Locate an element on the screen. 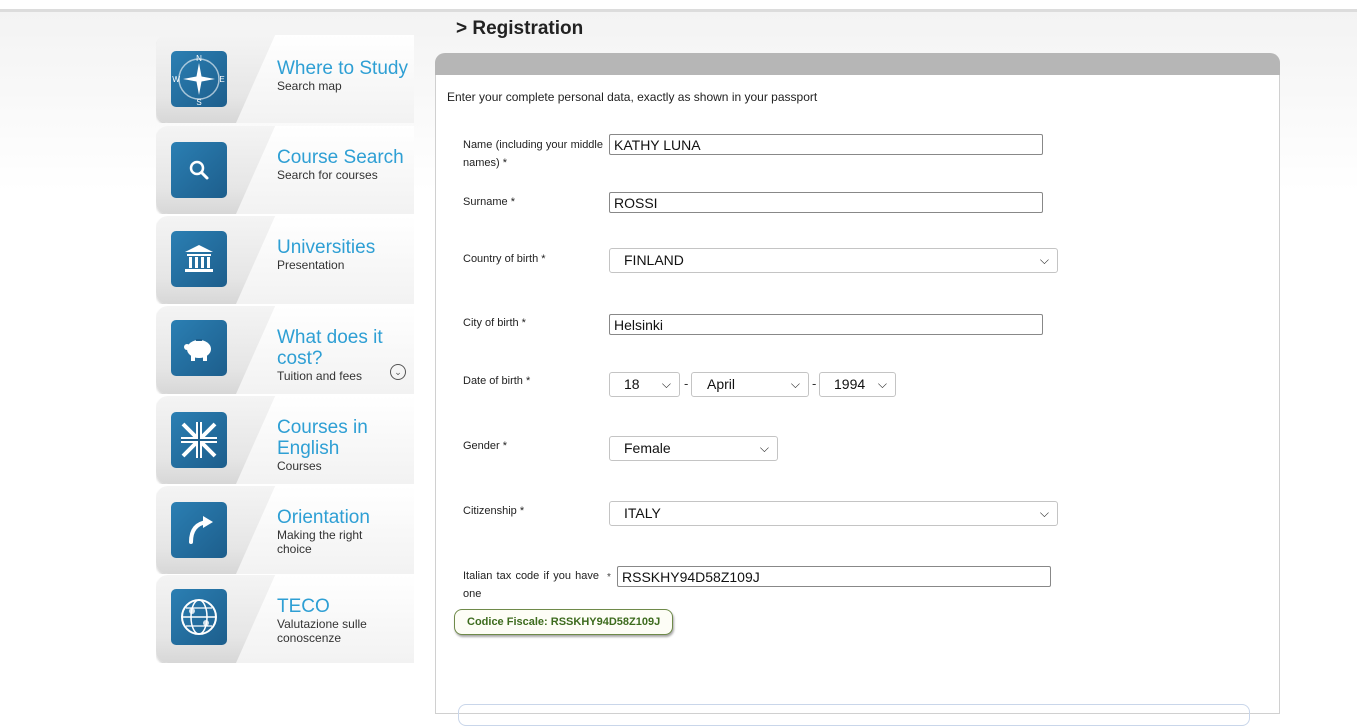  piggy-bank-icon is located at coordinates (199, 348).